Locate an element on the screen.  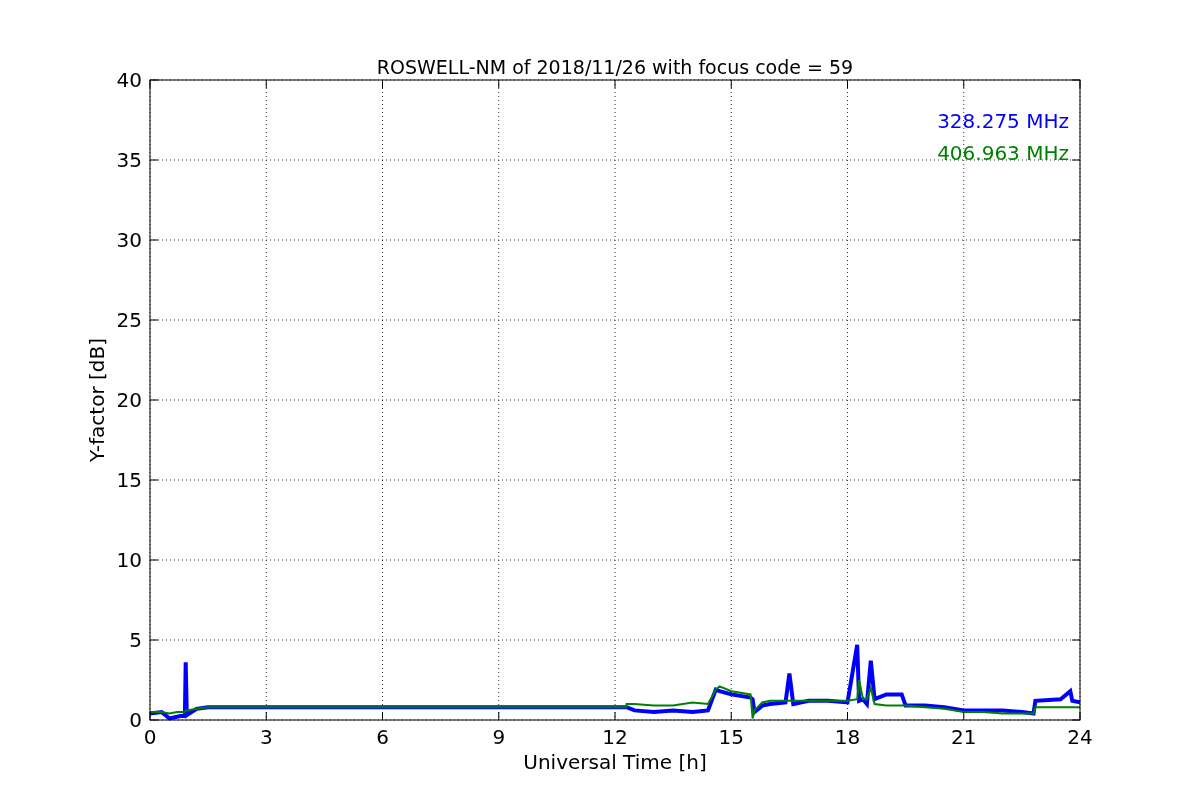
x-tick-label: 24 is located at coordinates (1080, 737).